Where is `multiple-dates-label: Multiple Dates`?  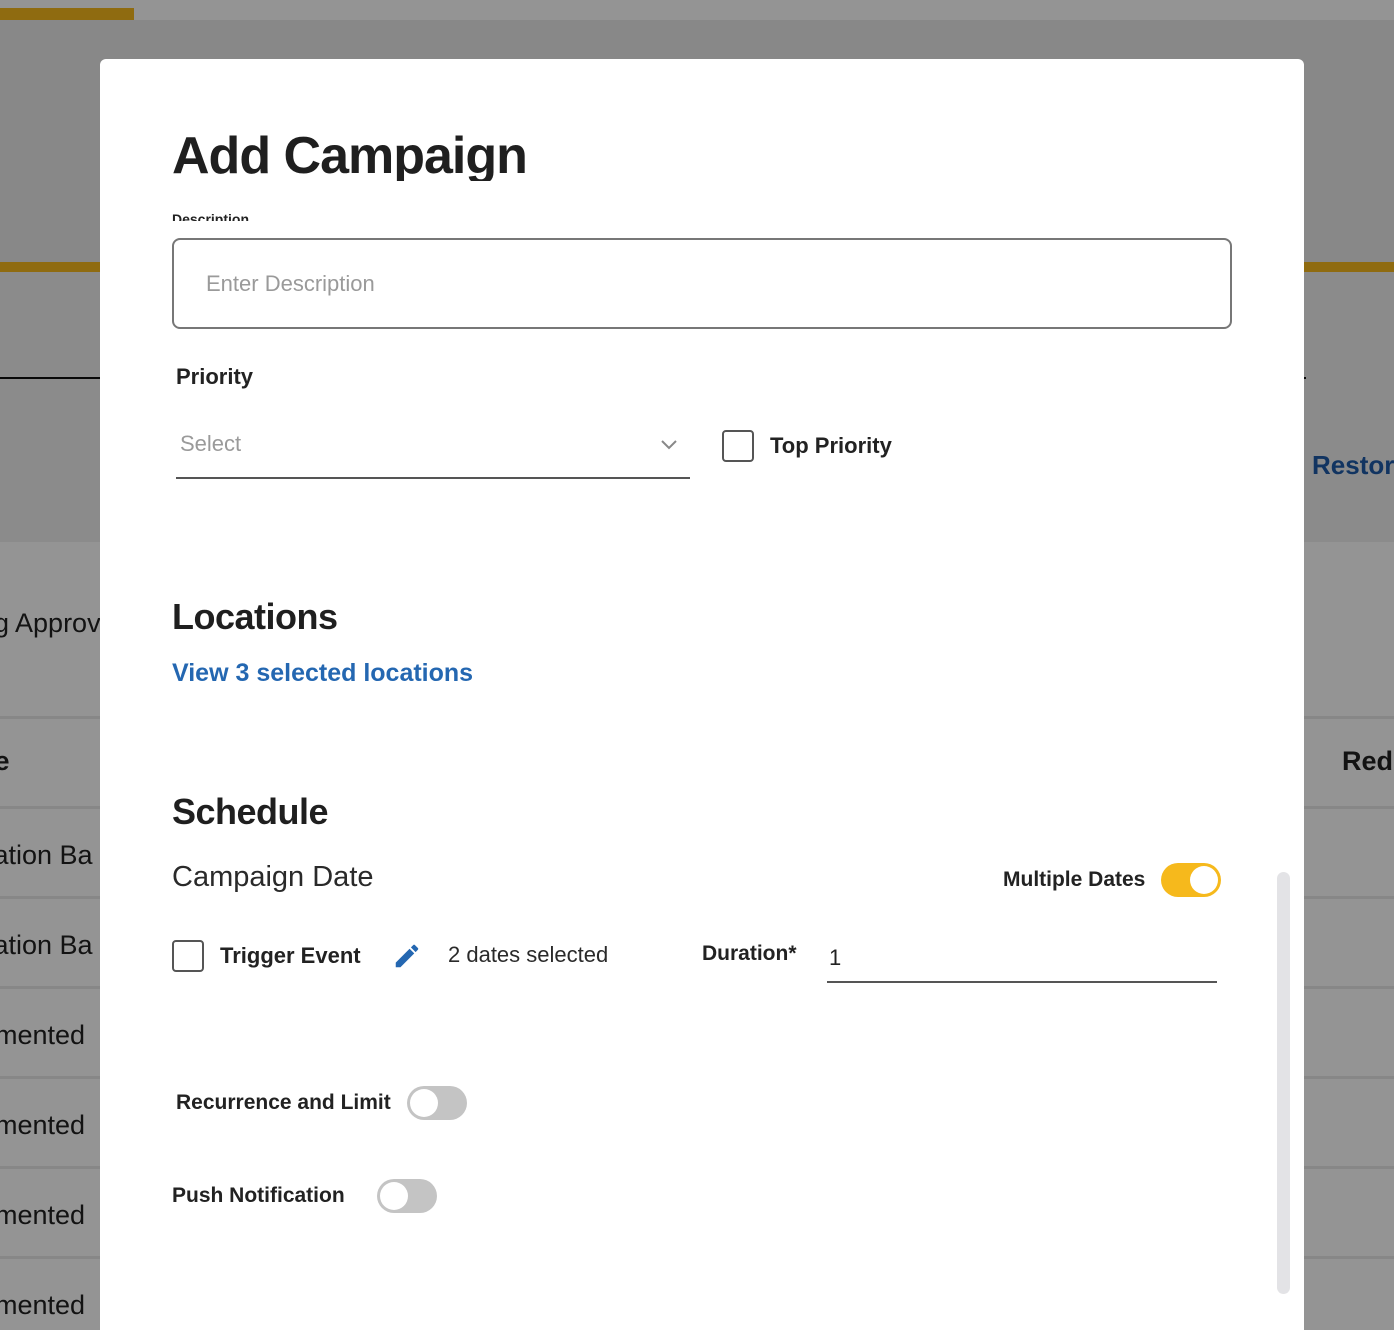
multiple-dates-label: Multiple Dates is located at coordinates (1074, 879).